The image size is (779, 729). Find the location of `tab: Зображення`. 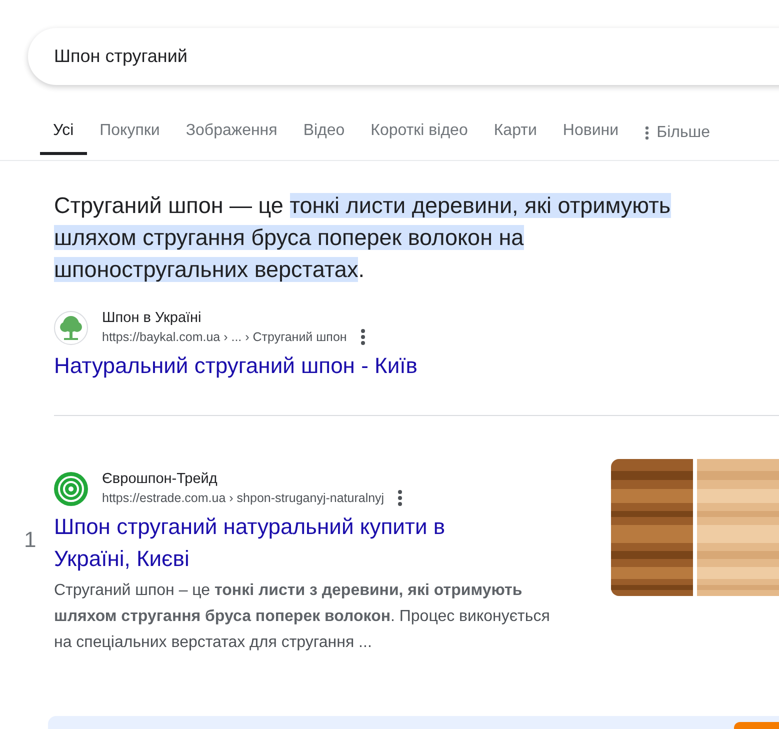

tab: Зображення is located at coordinates (231, 133).